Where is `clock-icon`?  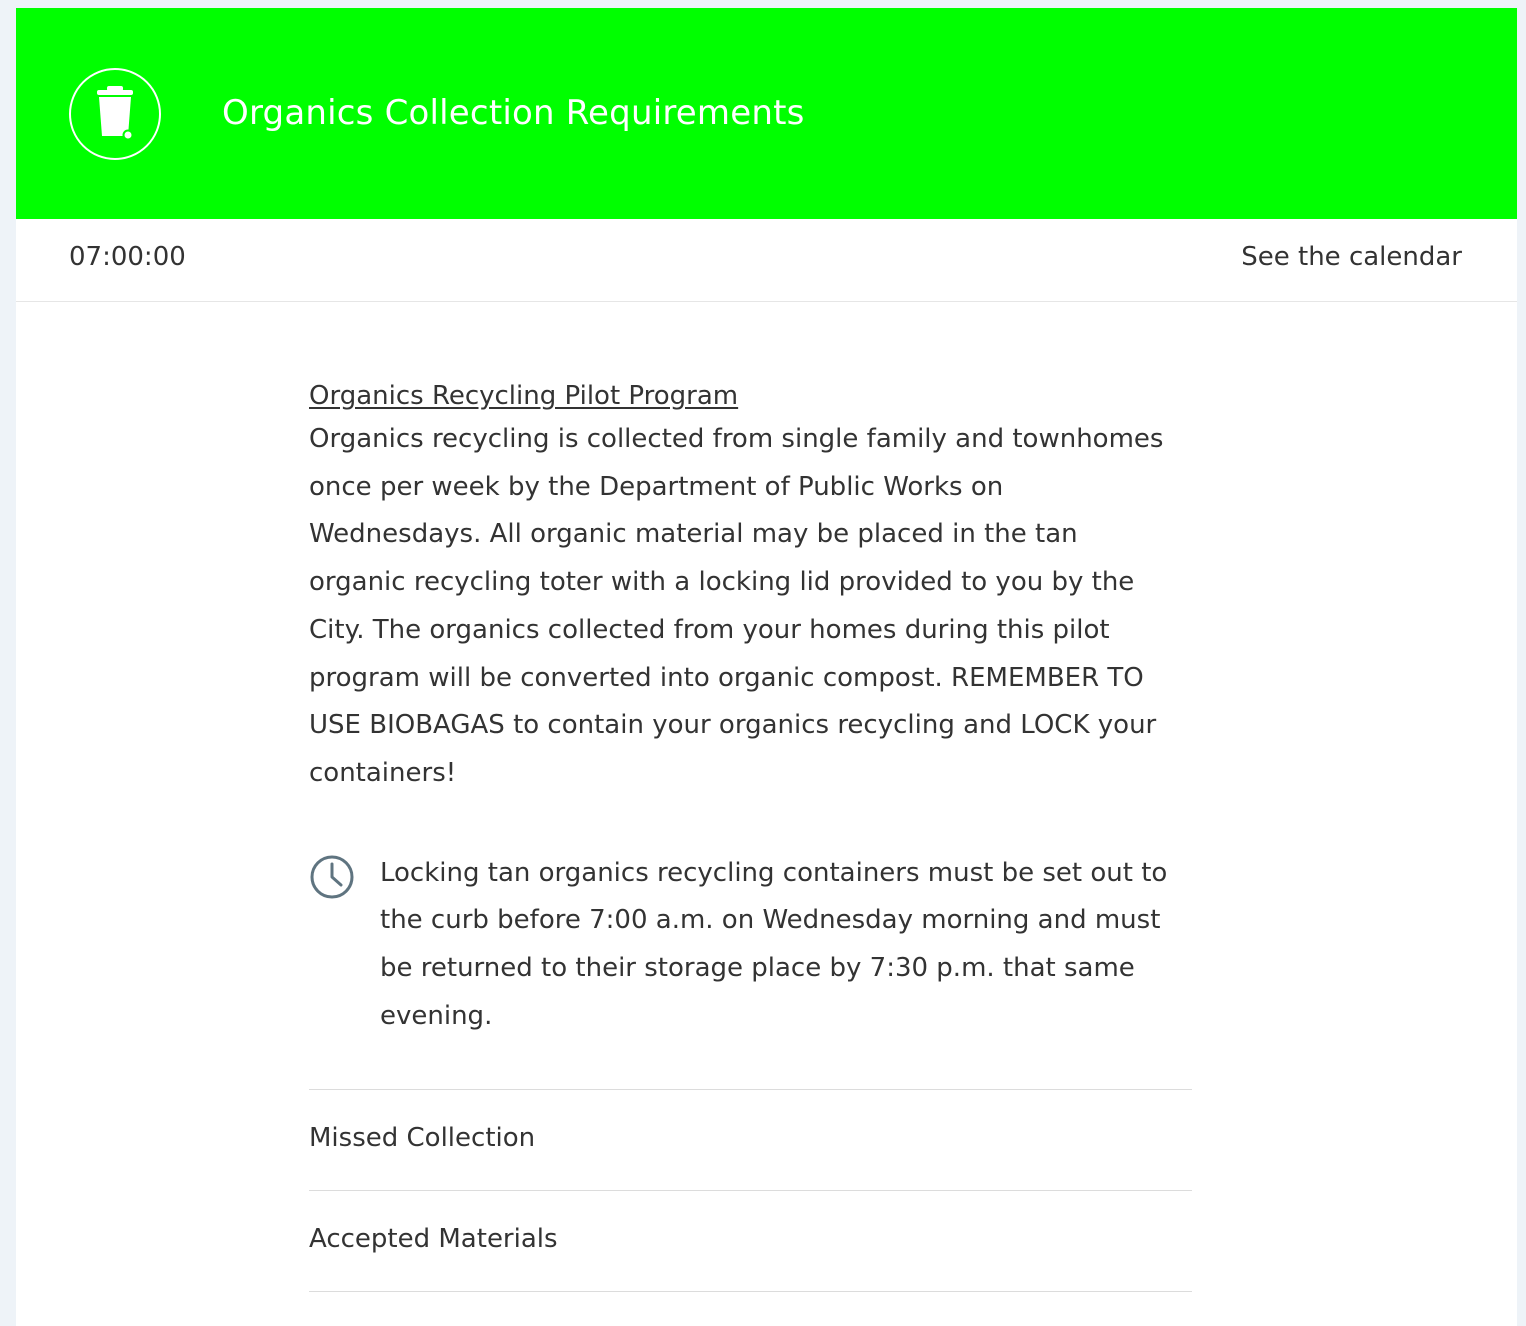 clock-icon is located at coordinates (332, 877).